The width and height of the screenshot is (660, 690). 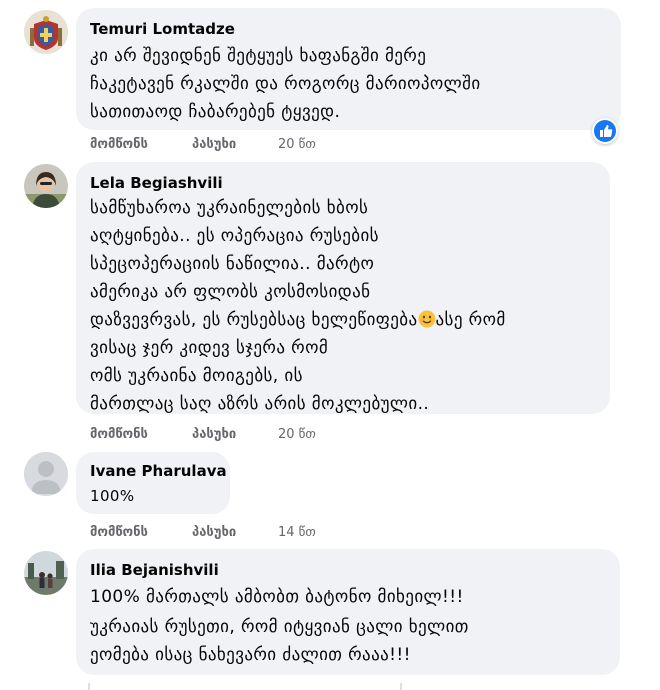 I want to click on comment-text-line: სათითაოდ ჩაბარებენ ტყვედ., so click(x=215, y=112).